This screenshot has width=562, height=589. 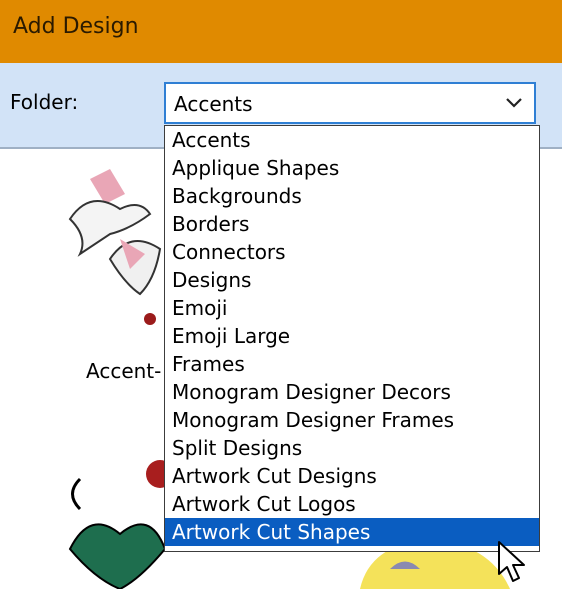 What do you see at coordinates (281, 31) in the screenshot?
I see `title-bar: Add Design` at bounding box center [281, 31].